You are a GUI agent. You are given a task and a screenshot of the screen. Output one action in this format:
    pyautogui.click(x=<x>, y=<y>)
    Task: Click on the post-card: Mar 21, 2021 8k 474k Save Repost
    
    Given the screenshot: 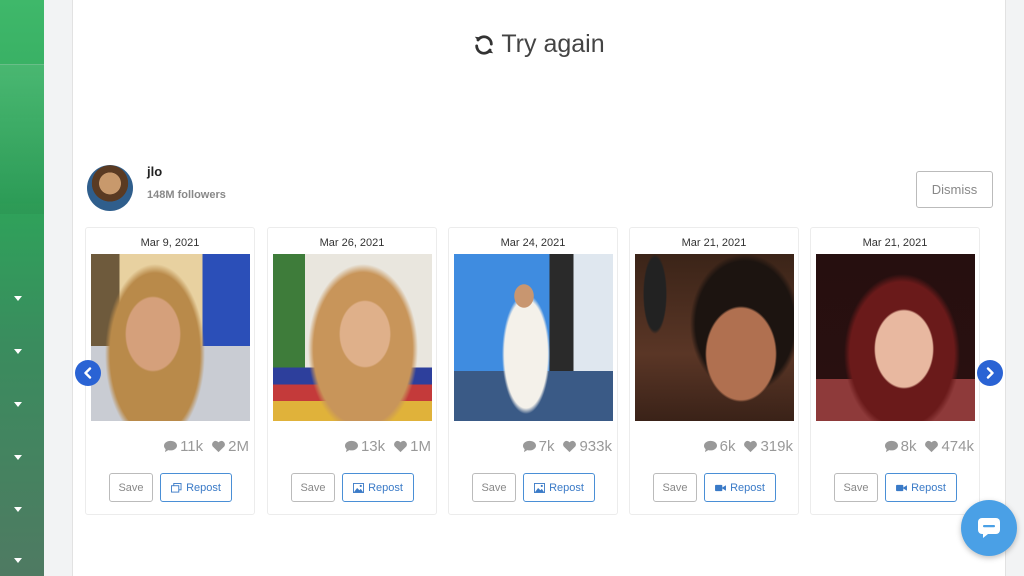 What is the action you would take?
    pyautogui.click(x=895, y=371)
    